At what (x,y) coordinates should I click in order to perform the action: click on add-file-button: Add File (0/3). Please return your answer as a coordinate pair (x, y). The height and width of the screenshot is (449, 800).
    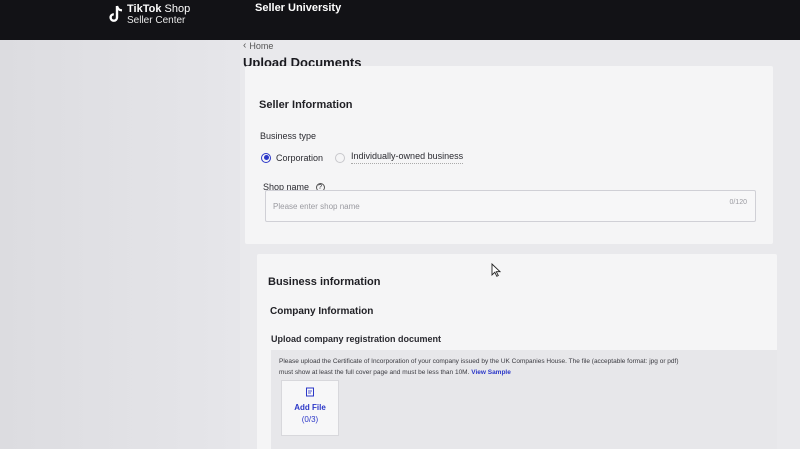
    Looking at the image, I should click on (310, 408).